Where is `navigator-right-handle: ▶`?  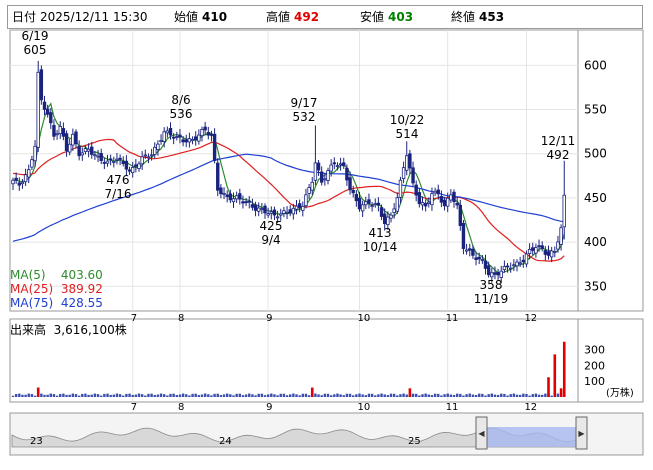 navigator-right-handle: ▶ is located at coordinates (581, 433).